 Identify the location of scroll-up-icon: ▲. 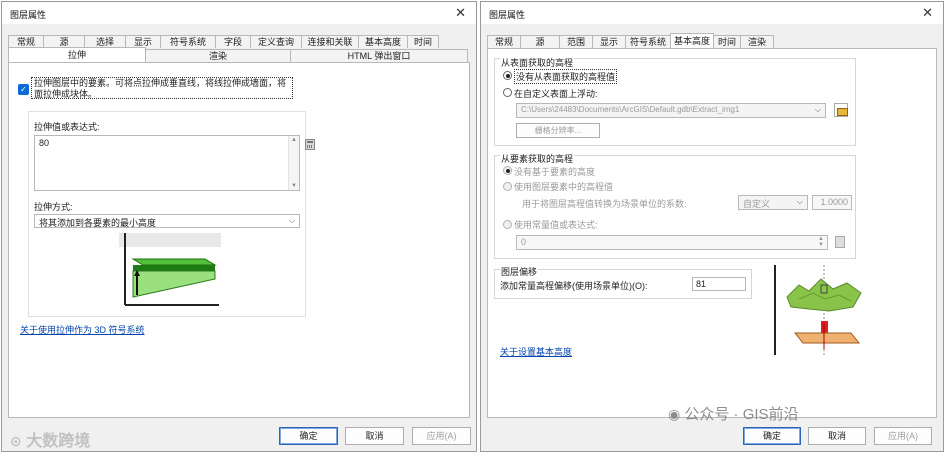
(294, 140).